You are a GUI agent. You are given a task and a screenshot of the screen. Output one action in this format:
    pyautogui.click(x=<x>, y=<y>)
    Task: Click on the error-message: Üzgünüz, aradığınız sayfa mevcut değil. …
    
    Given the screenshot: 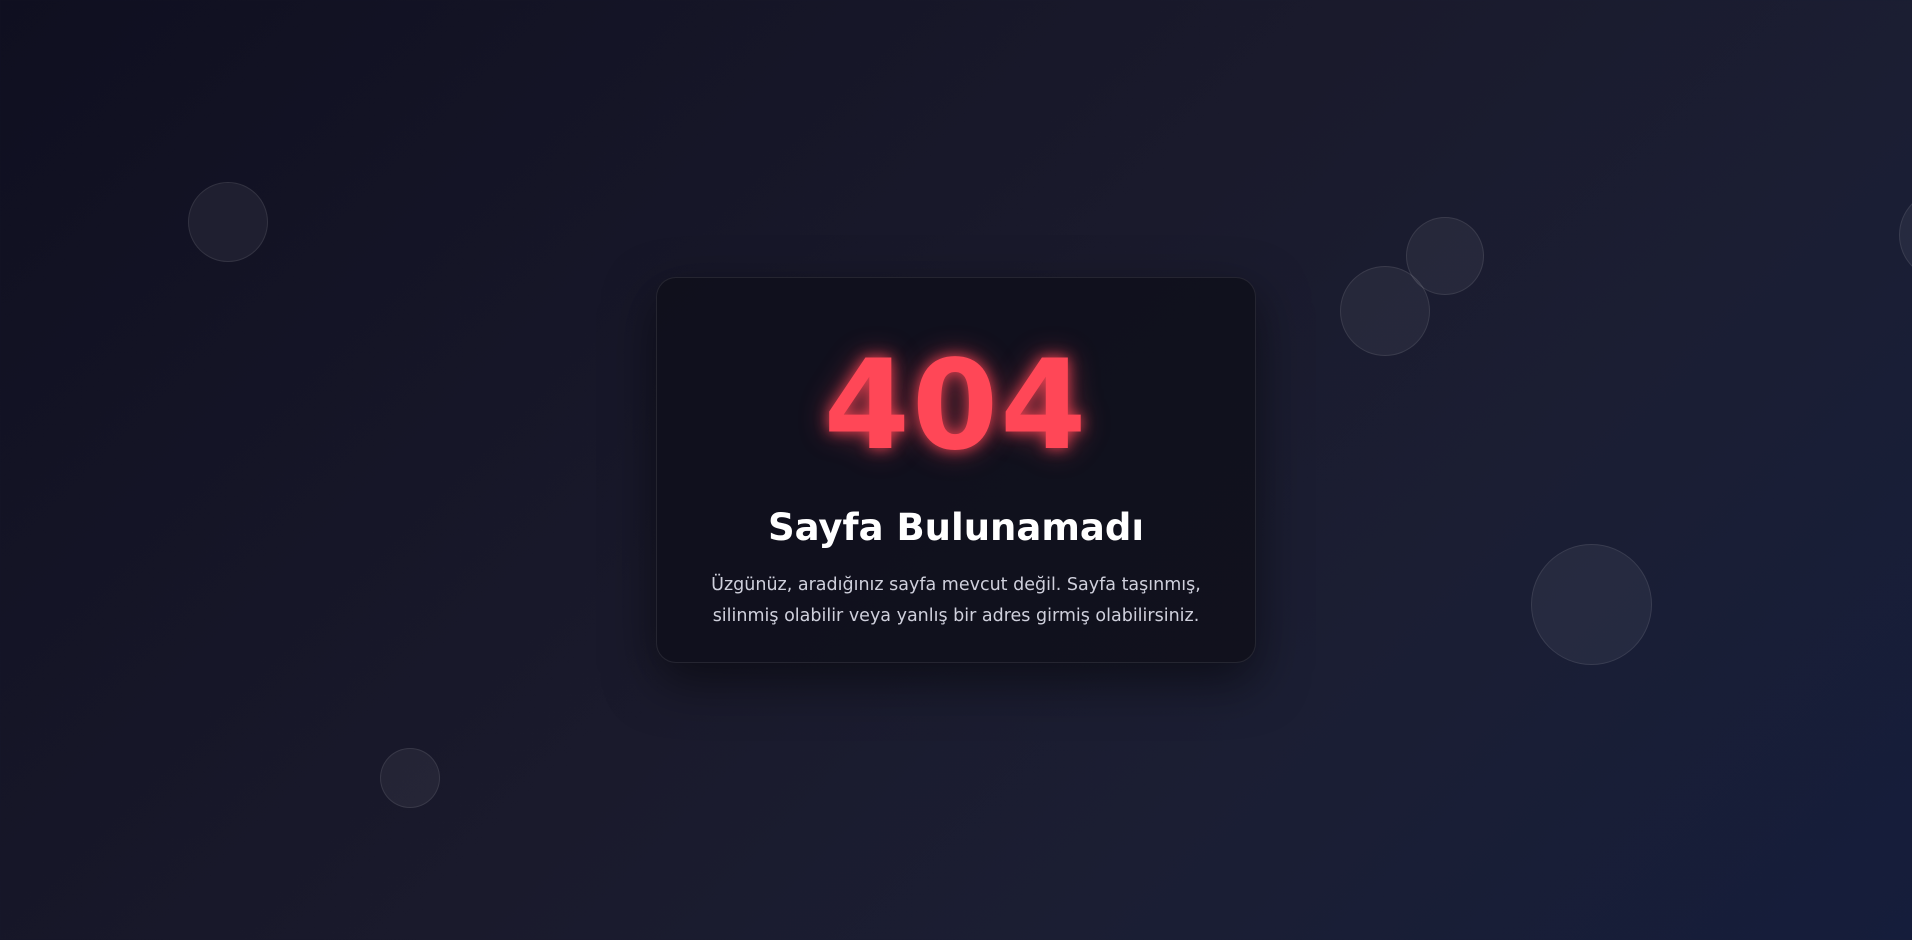 What is the action you would take?
    pyautogui.click(x=956, y=600)
    